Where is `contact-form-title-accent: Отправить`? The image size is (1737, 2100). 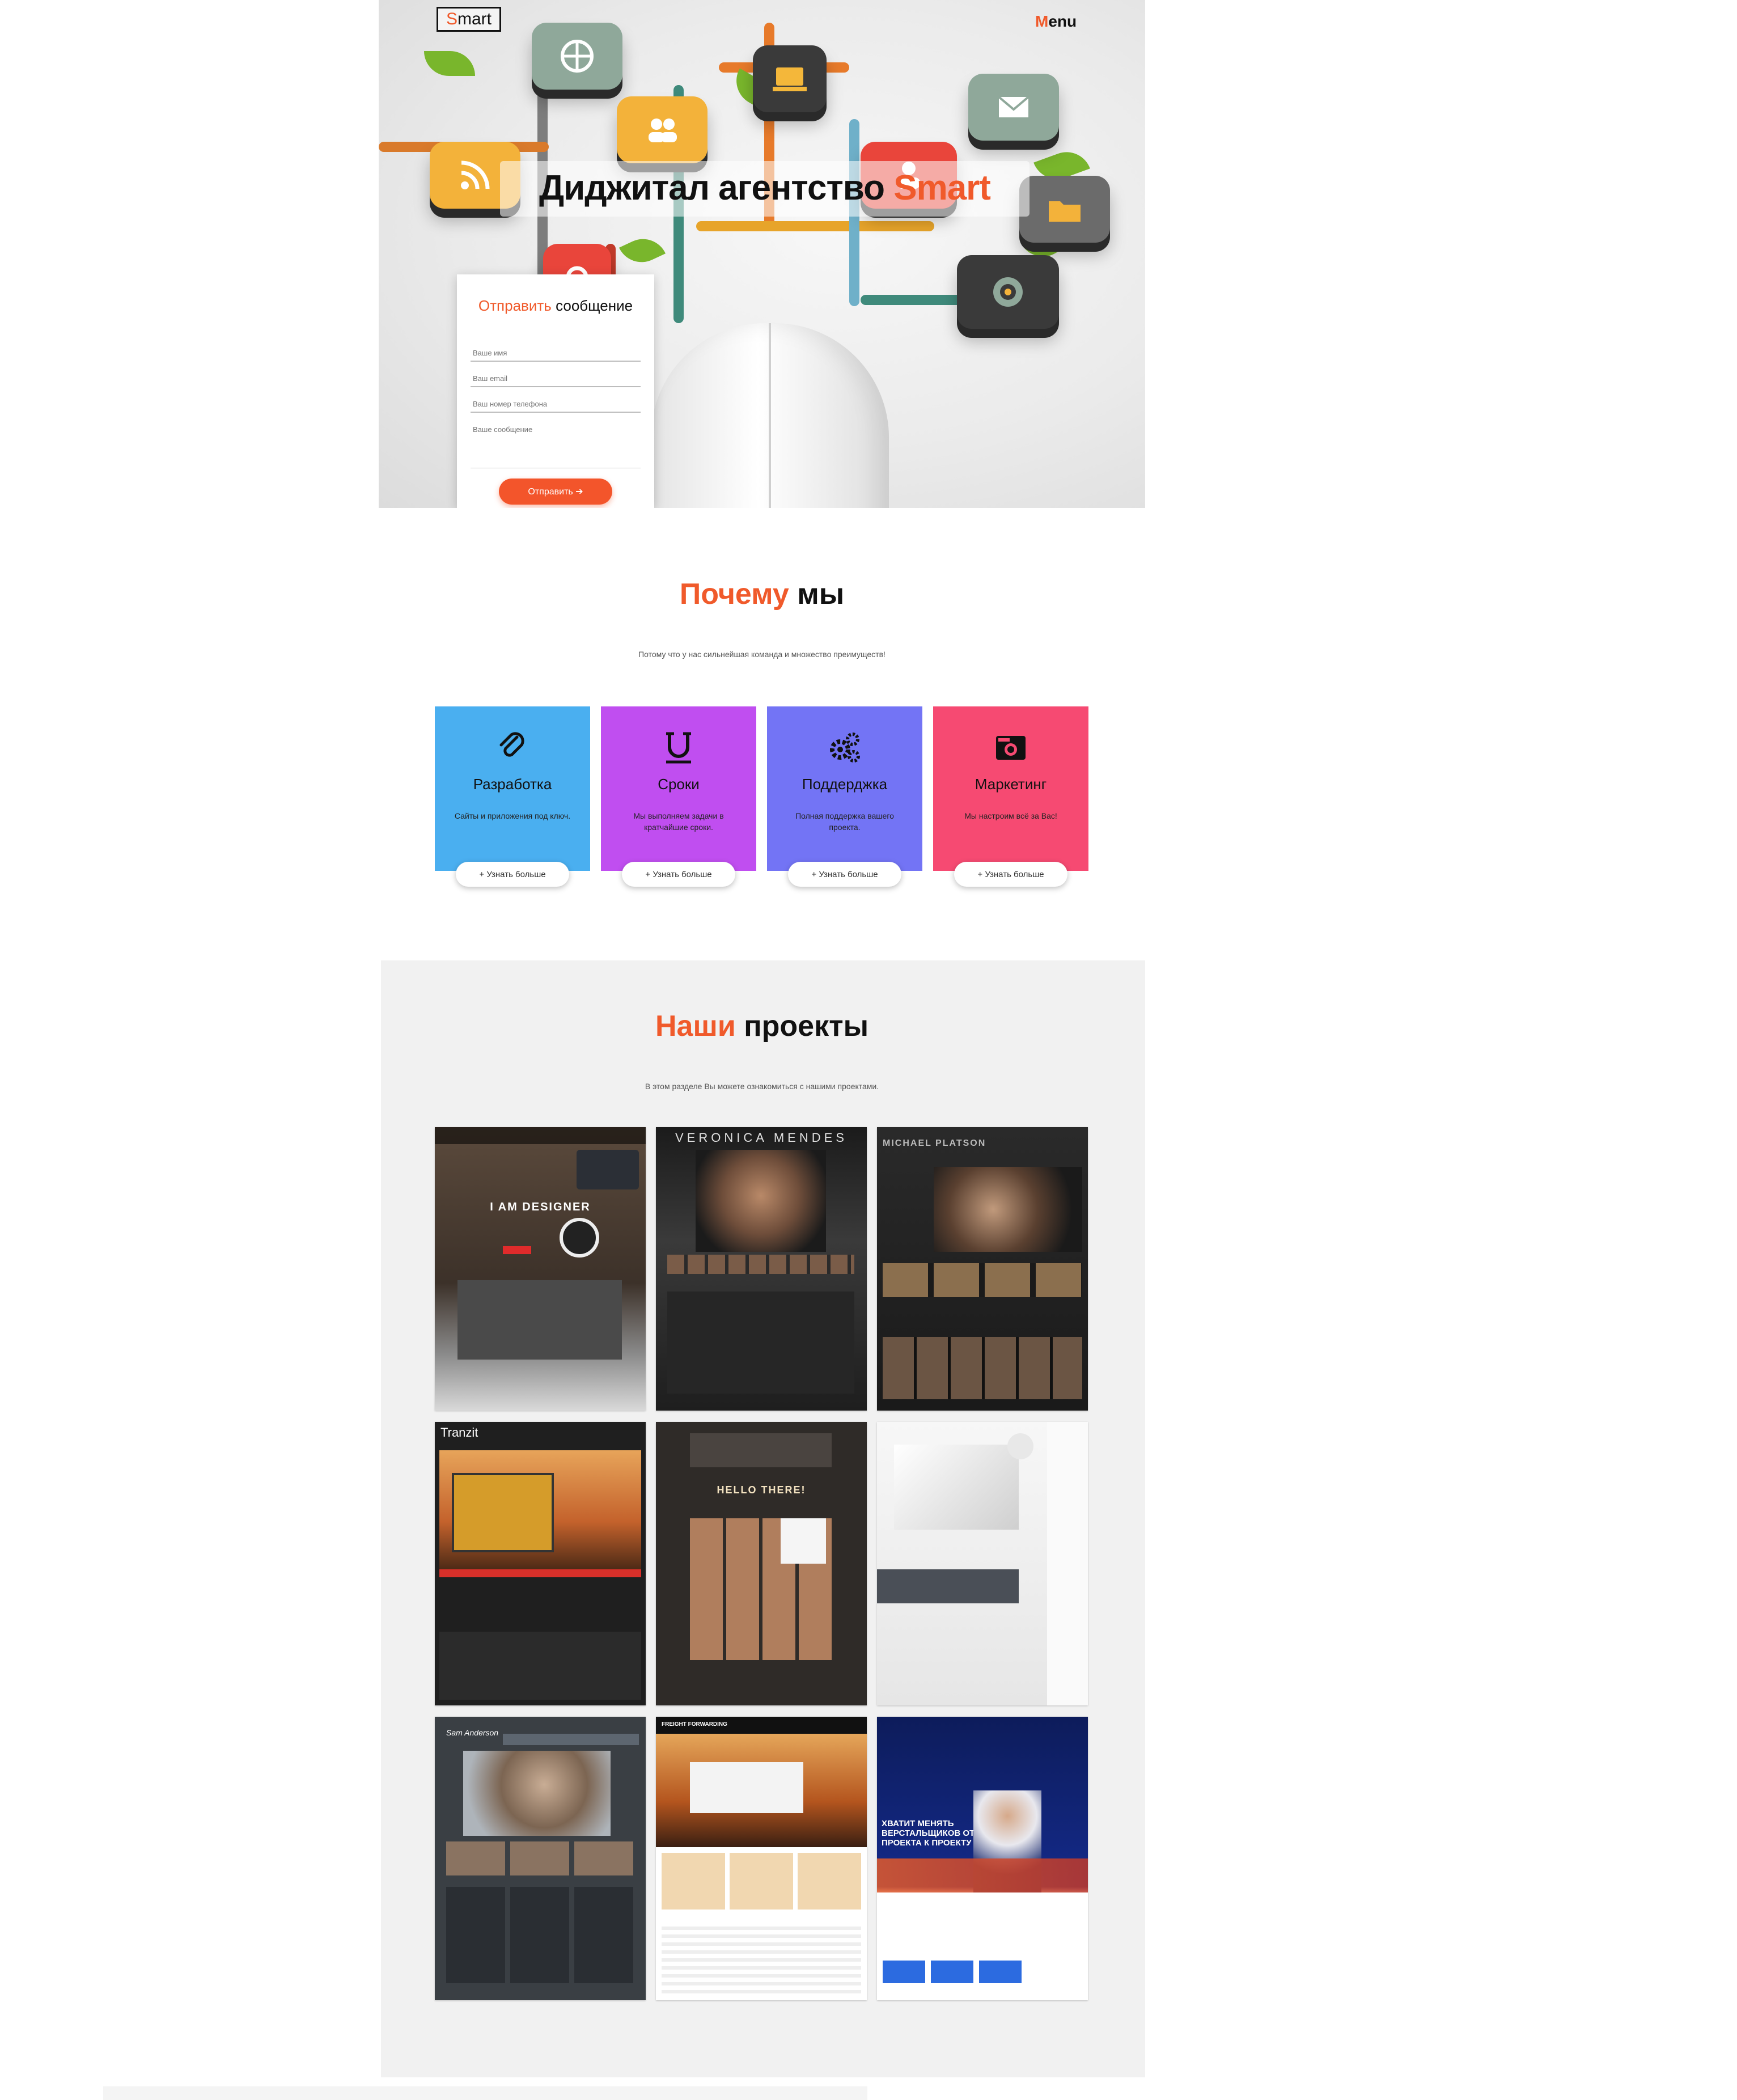 contact-form-title-accent: Отправить is located at coordinates (515, 305).